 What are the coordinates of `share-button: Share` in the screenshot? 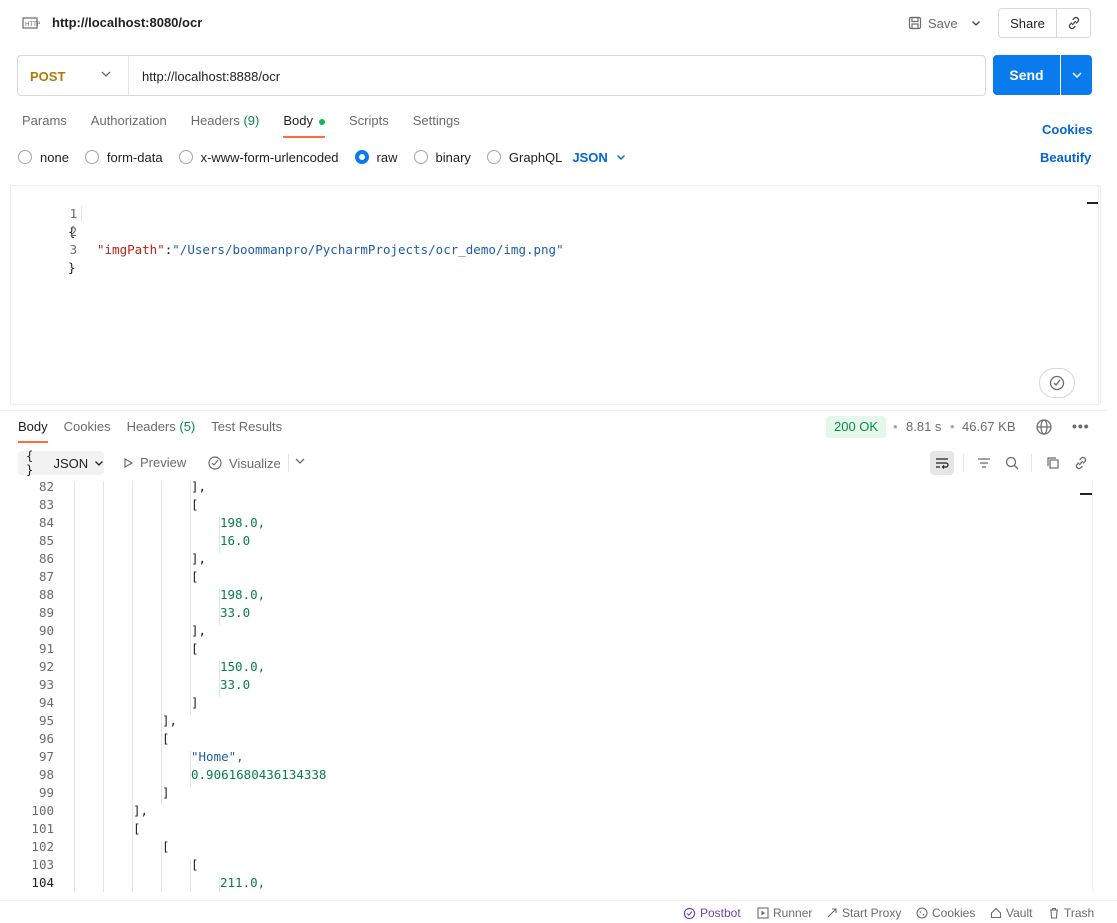 It's located at (1027, 23).